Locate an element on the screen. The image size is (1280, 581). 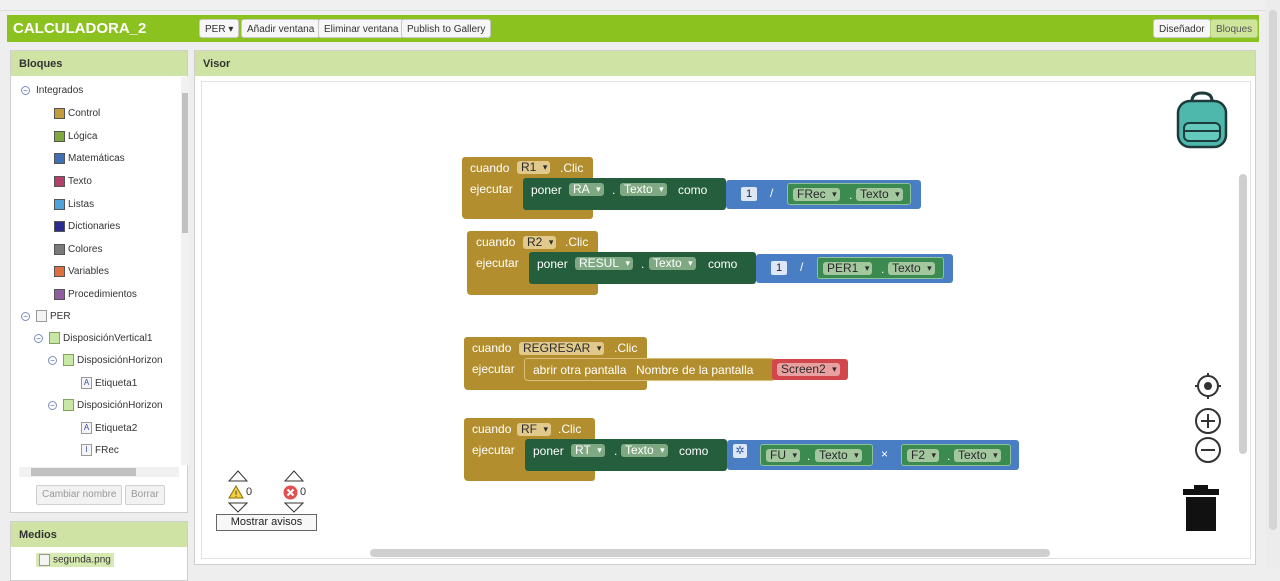
get-text-block: F2 . Texto is located at coordinates (956, 455).